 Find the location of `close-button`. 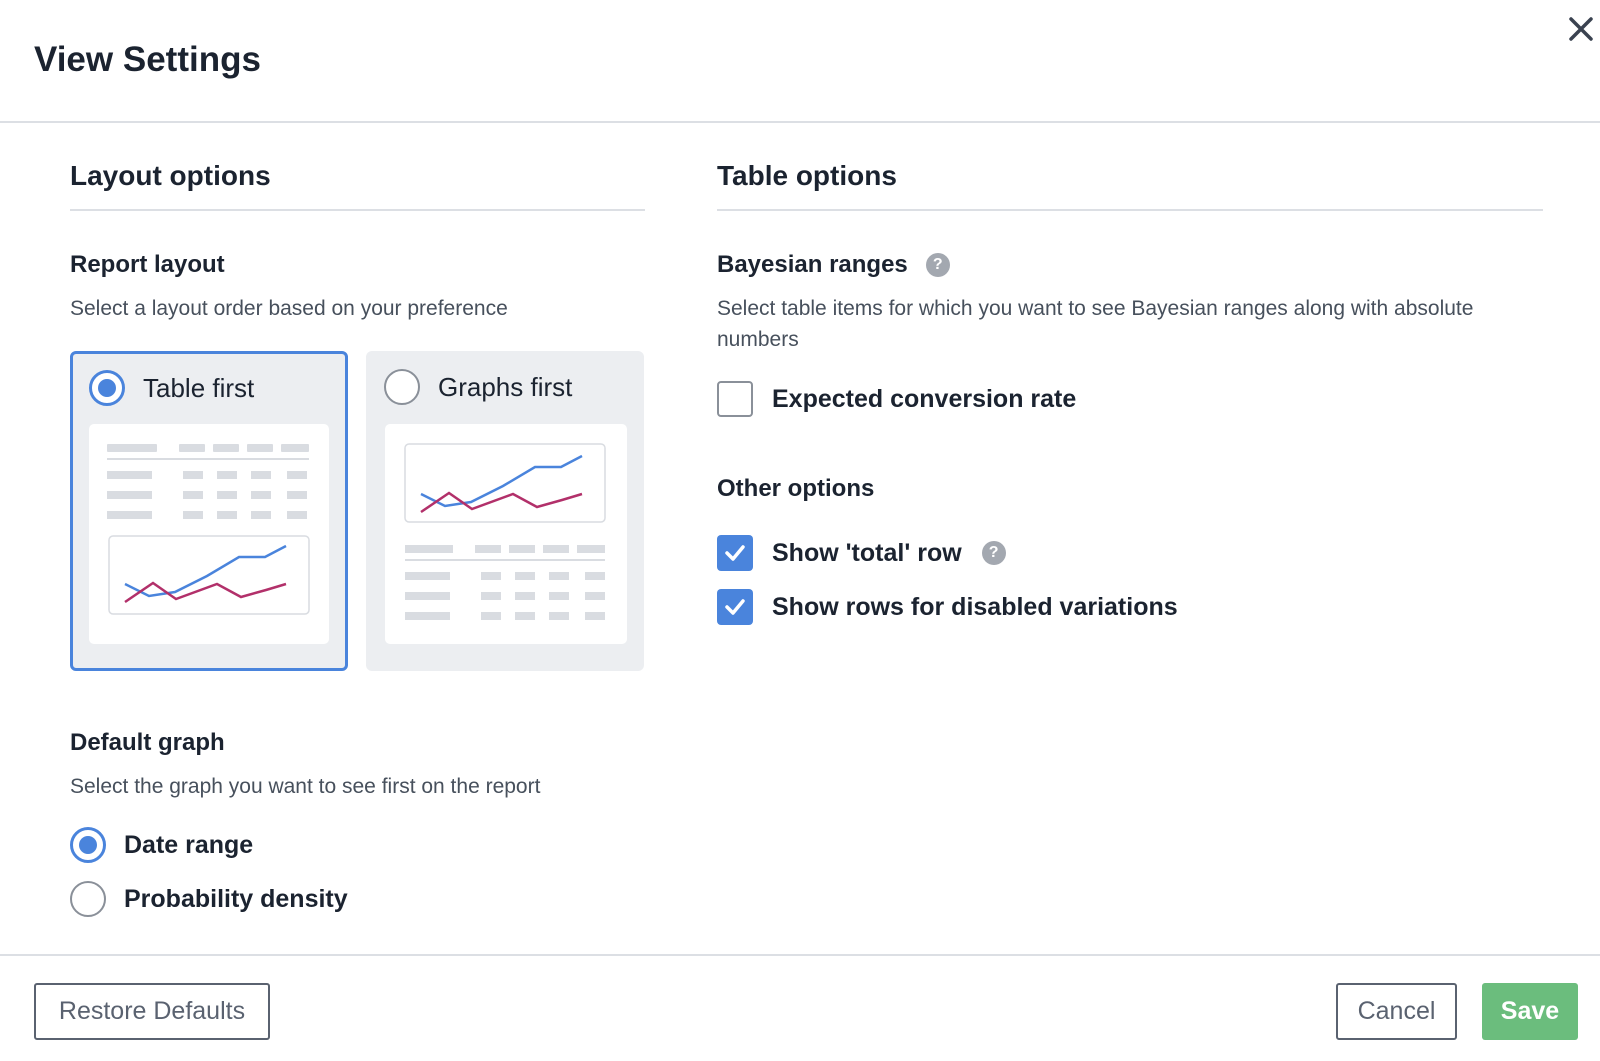

close-button is located at coordinates (1581, 29).